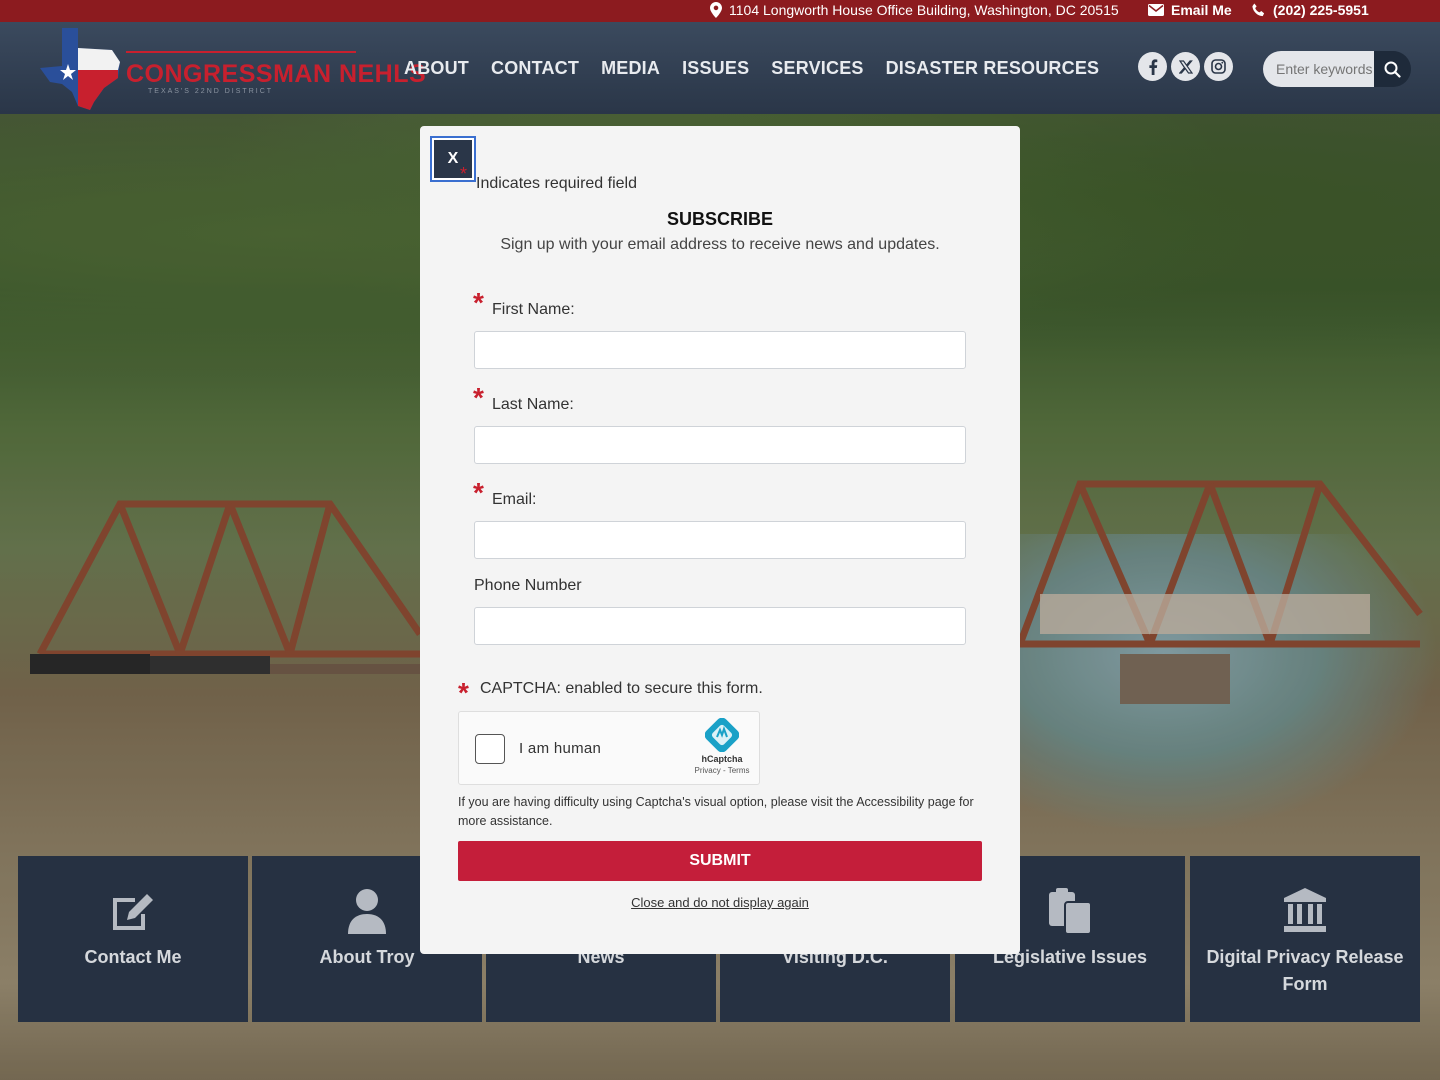 This screenshot has width=1440, height=1080. Describe the element at coordinates (720, 902) in the screenshot. I see `close-do-not-display-link: Close and do not display again` at that location.